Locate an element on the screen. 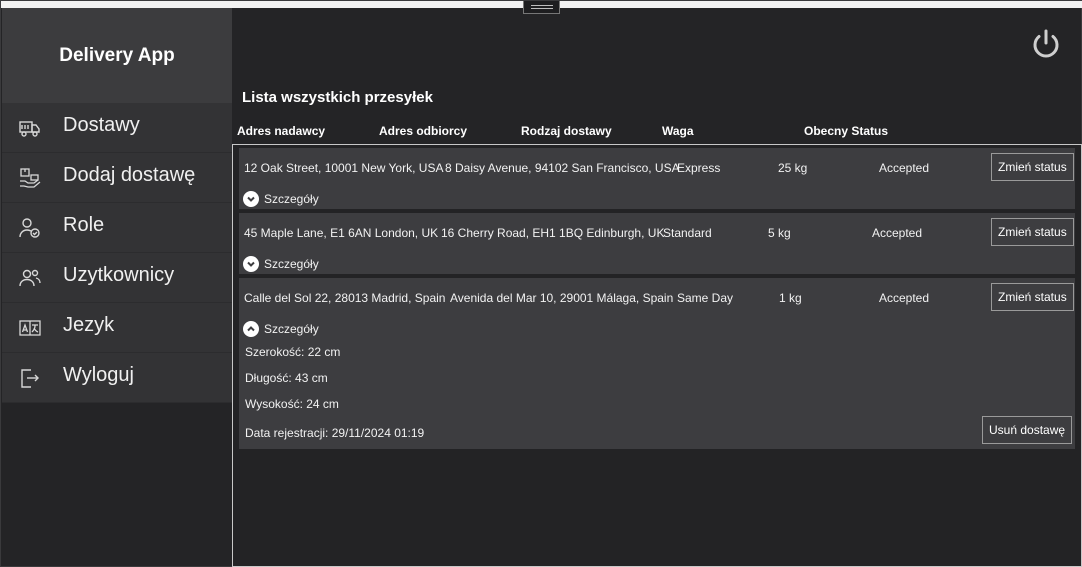 This screenshot has height=567, width=1082. delivery-type: Same Day is located at coordinates (705, 298).